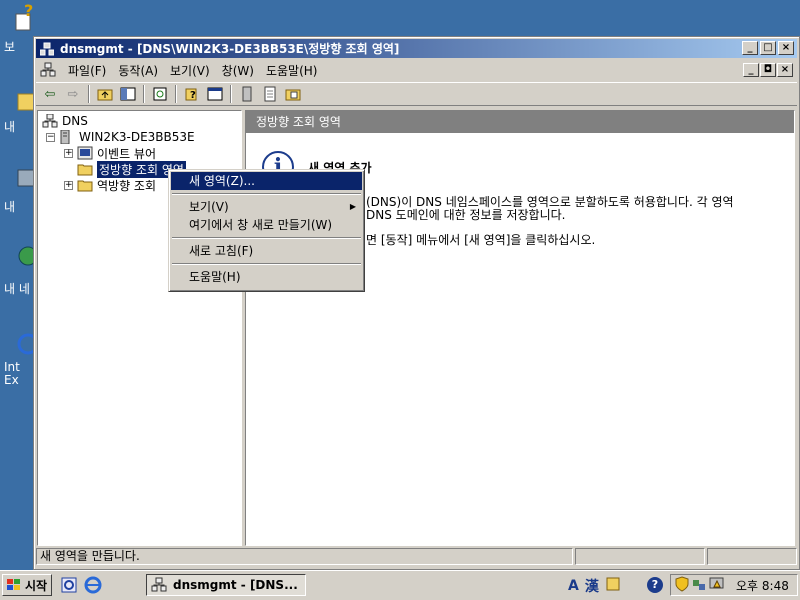 The height and width of the screenshot is (600, 800). Describe the element at coordinates (750, 48) in the screenshot. I see `minimize-button: _` at that location.